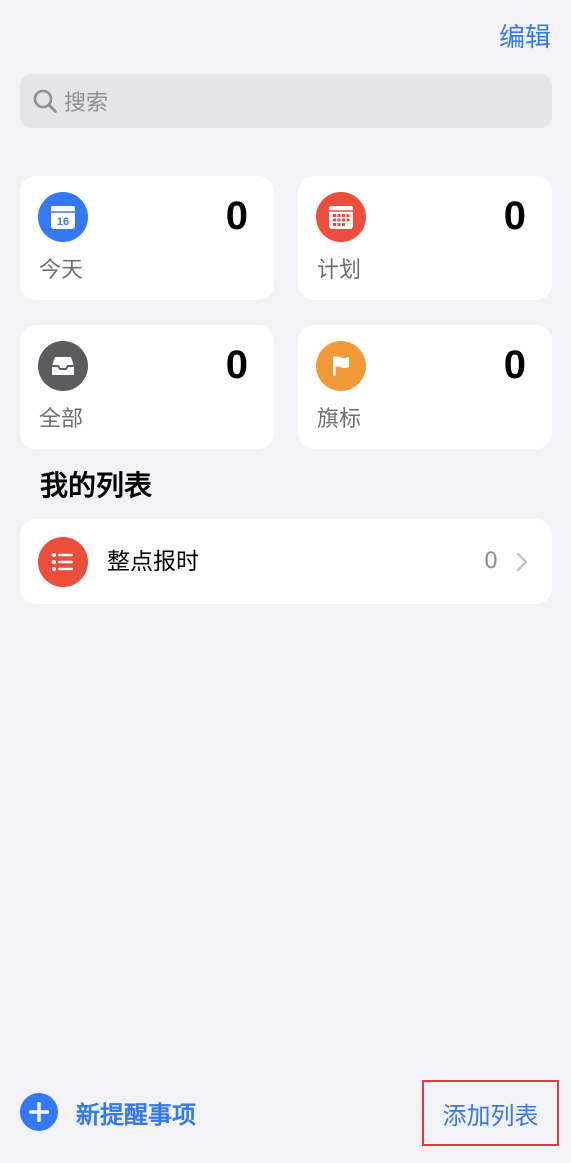  Describe the element at coordinates (522, 562) in the screenshot. I see `chevron-right-icon` at that location.